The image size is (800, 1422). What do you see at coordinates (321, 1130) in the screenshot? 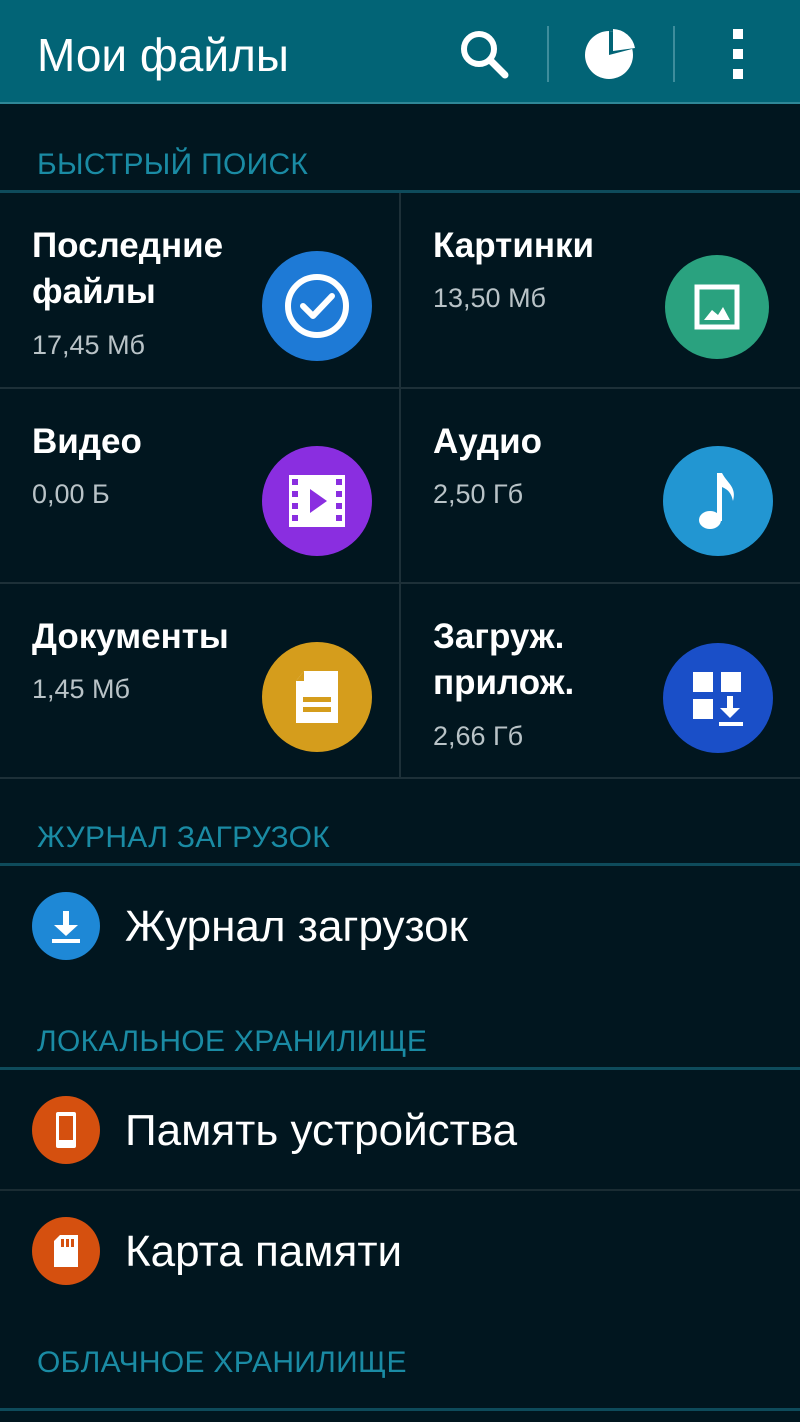
I see `list-item-label: Память устройства` at bounding box center [321, 1130].